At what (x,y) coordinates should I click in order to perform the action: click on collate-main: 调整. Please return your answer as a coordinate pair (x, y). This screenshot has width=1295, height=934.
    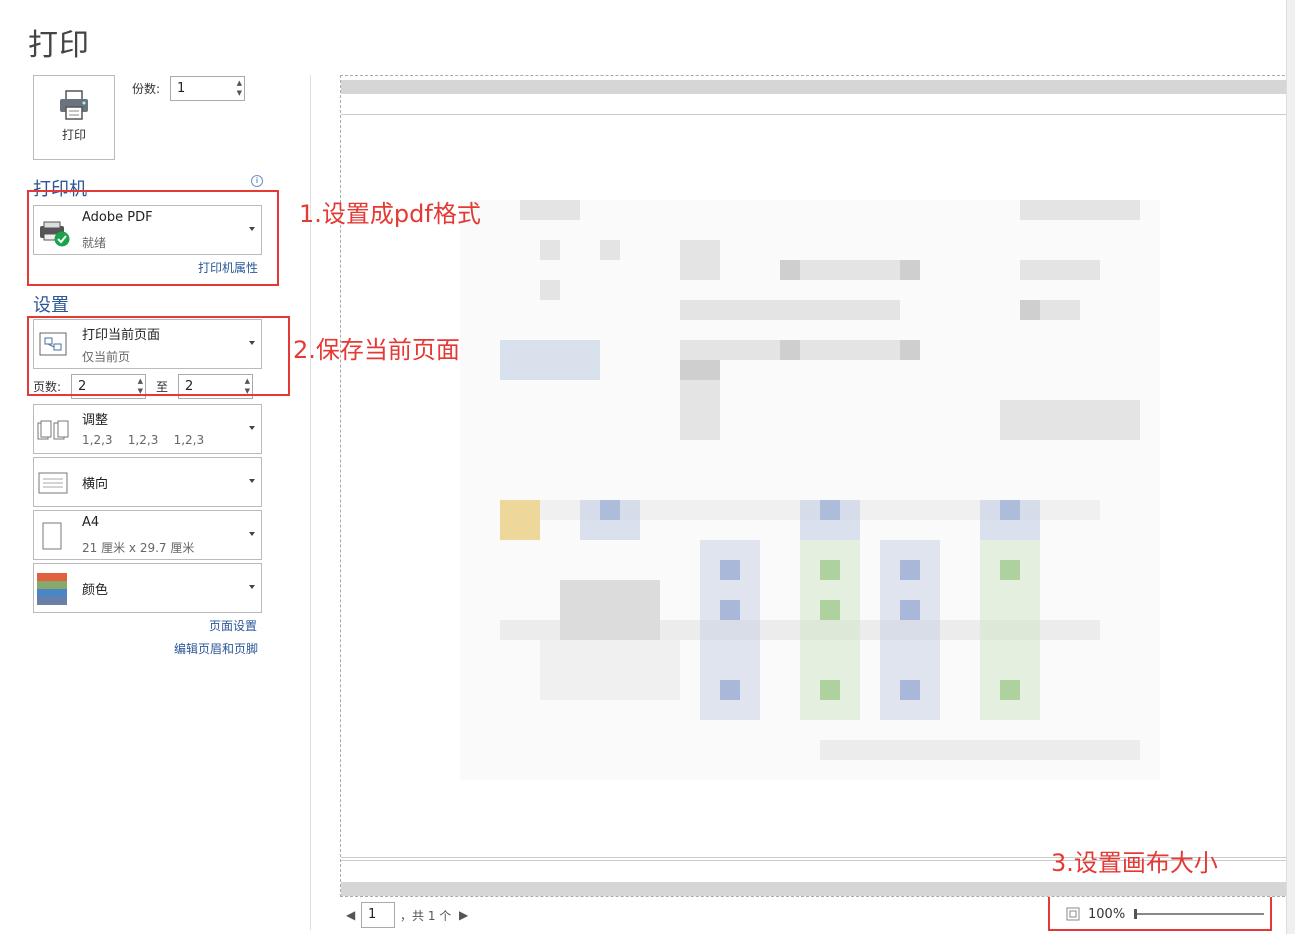
    Looking at the image, I should click on (95, 420).